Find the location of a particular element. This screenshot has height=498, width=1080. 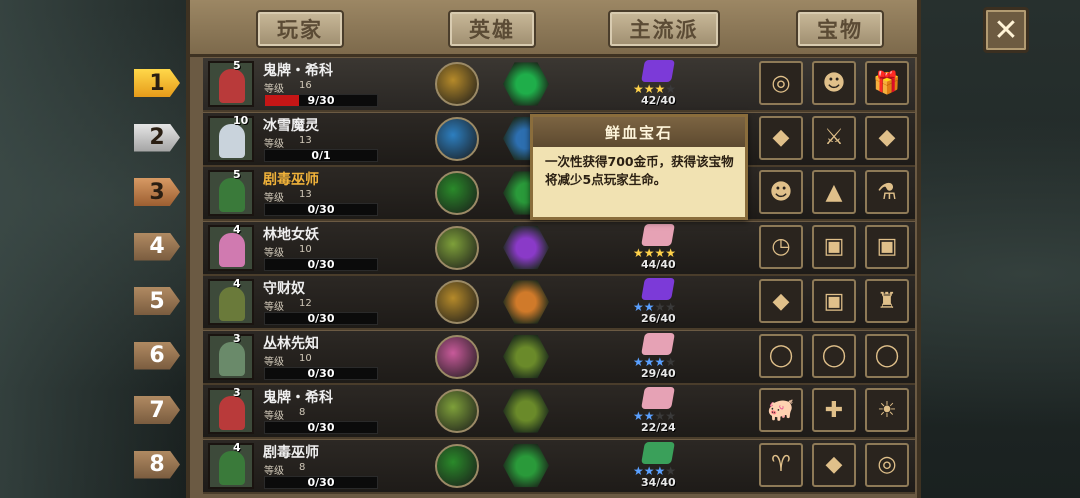

level-value: 13 is located at coordinates (305, 194).